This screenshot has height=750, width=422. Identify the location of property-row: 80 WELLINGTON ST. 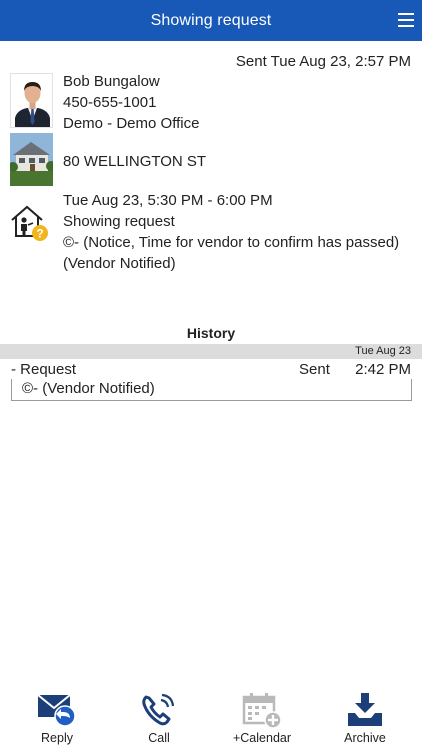
(211, 161).